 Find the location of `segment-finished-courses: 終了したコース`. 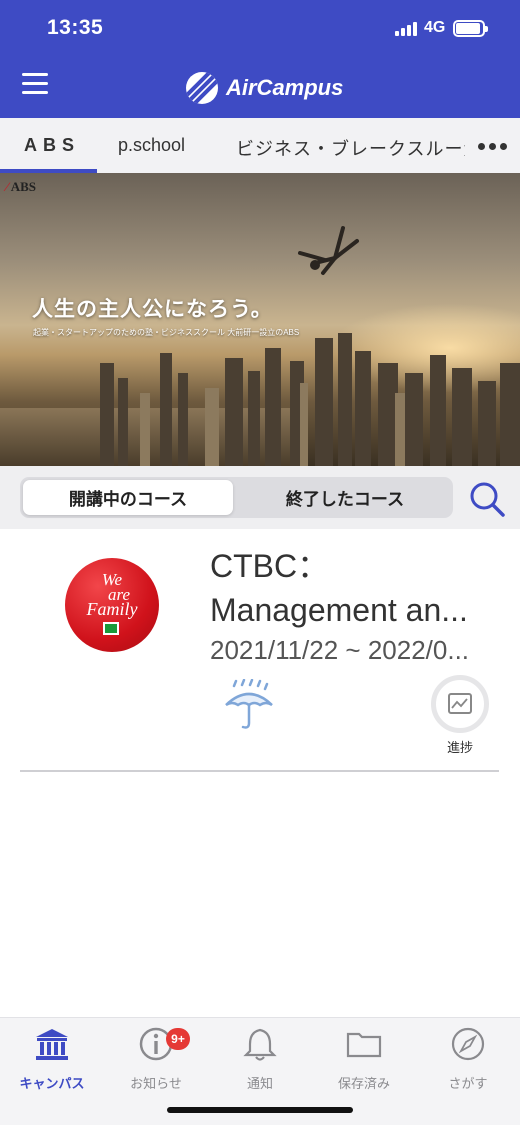

segment-finished-courses: 終了したコース is located at coordinates (345, 497).